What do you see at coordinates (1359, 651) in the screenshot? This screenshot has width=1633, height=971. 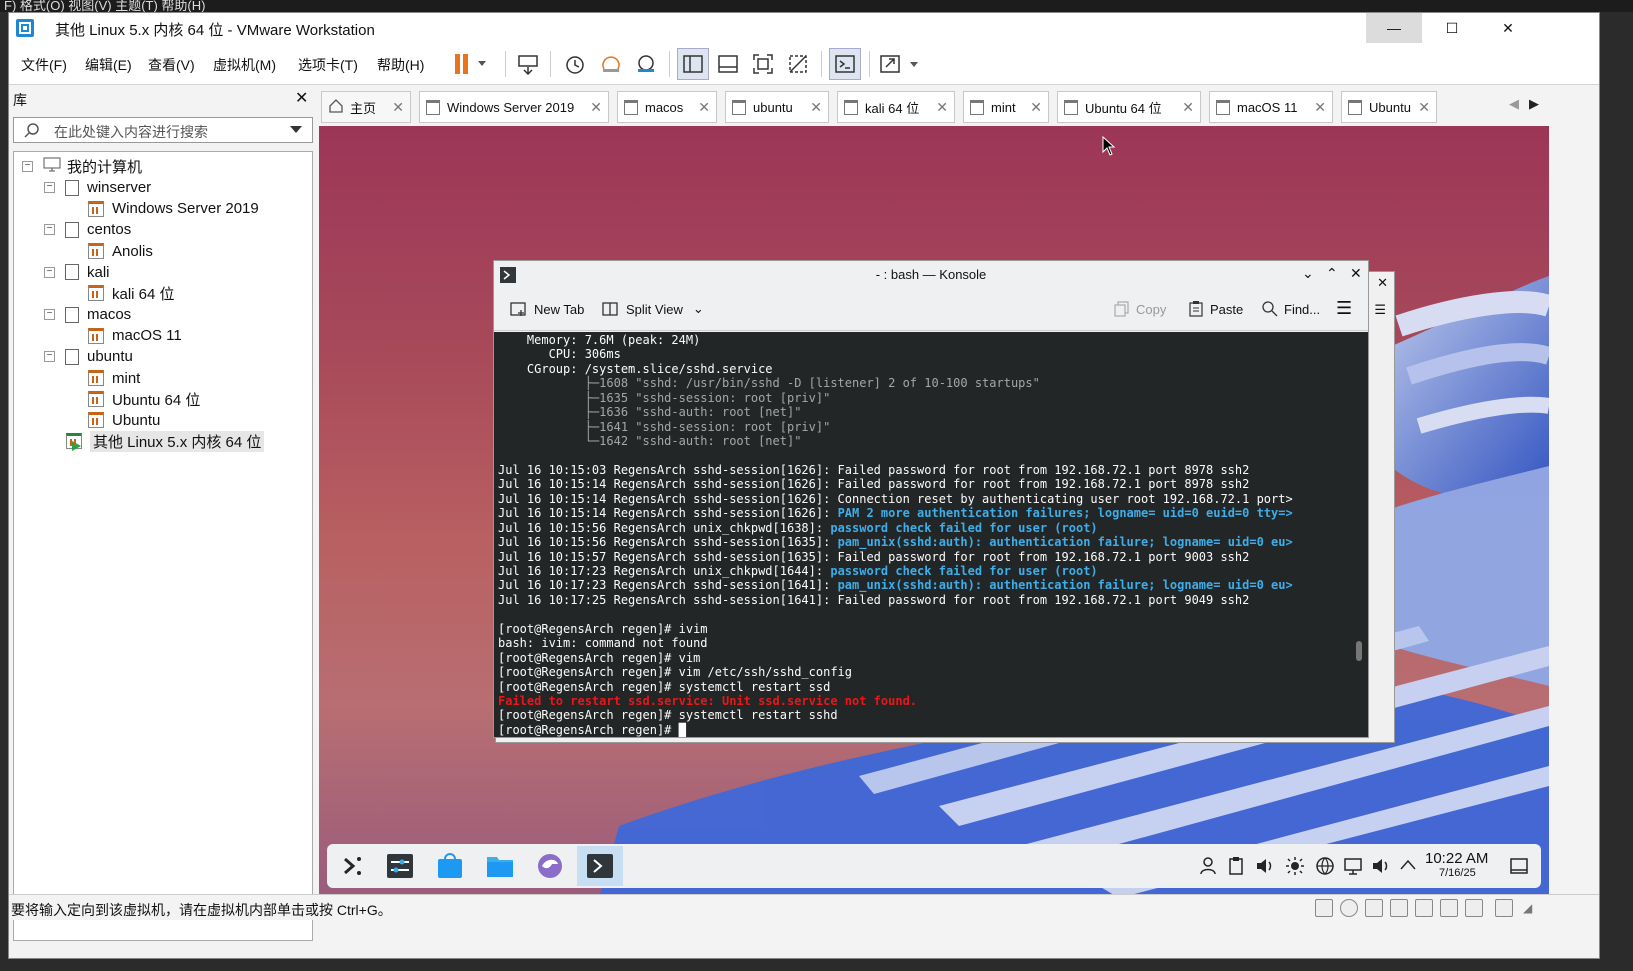 I see `terminal-scrollbar` at bounding box center [1359, 651].